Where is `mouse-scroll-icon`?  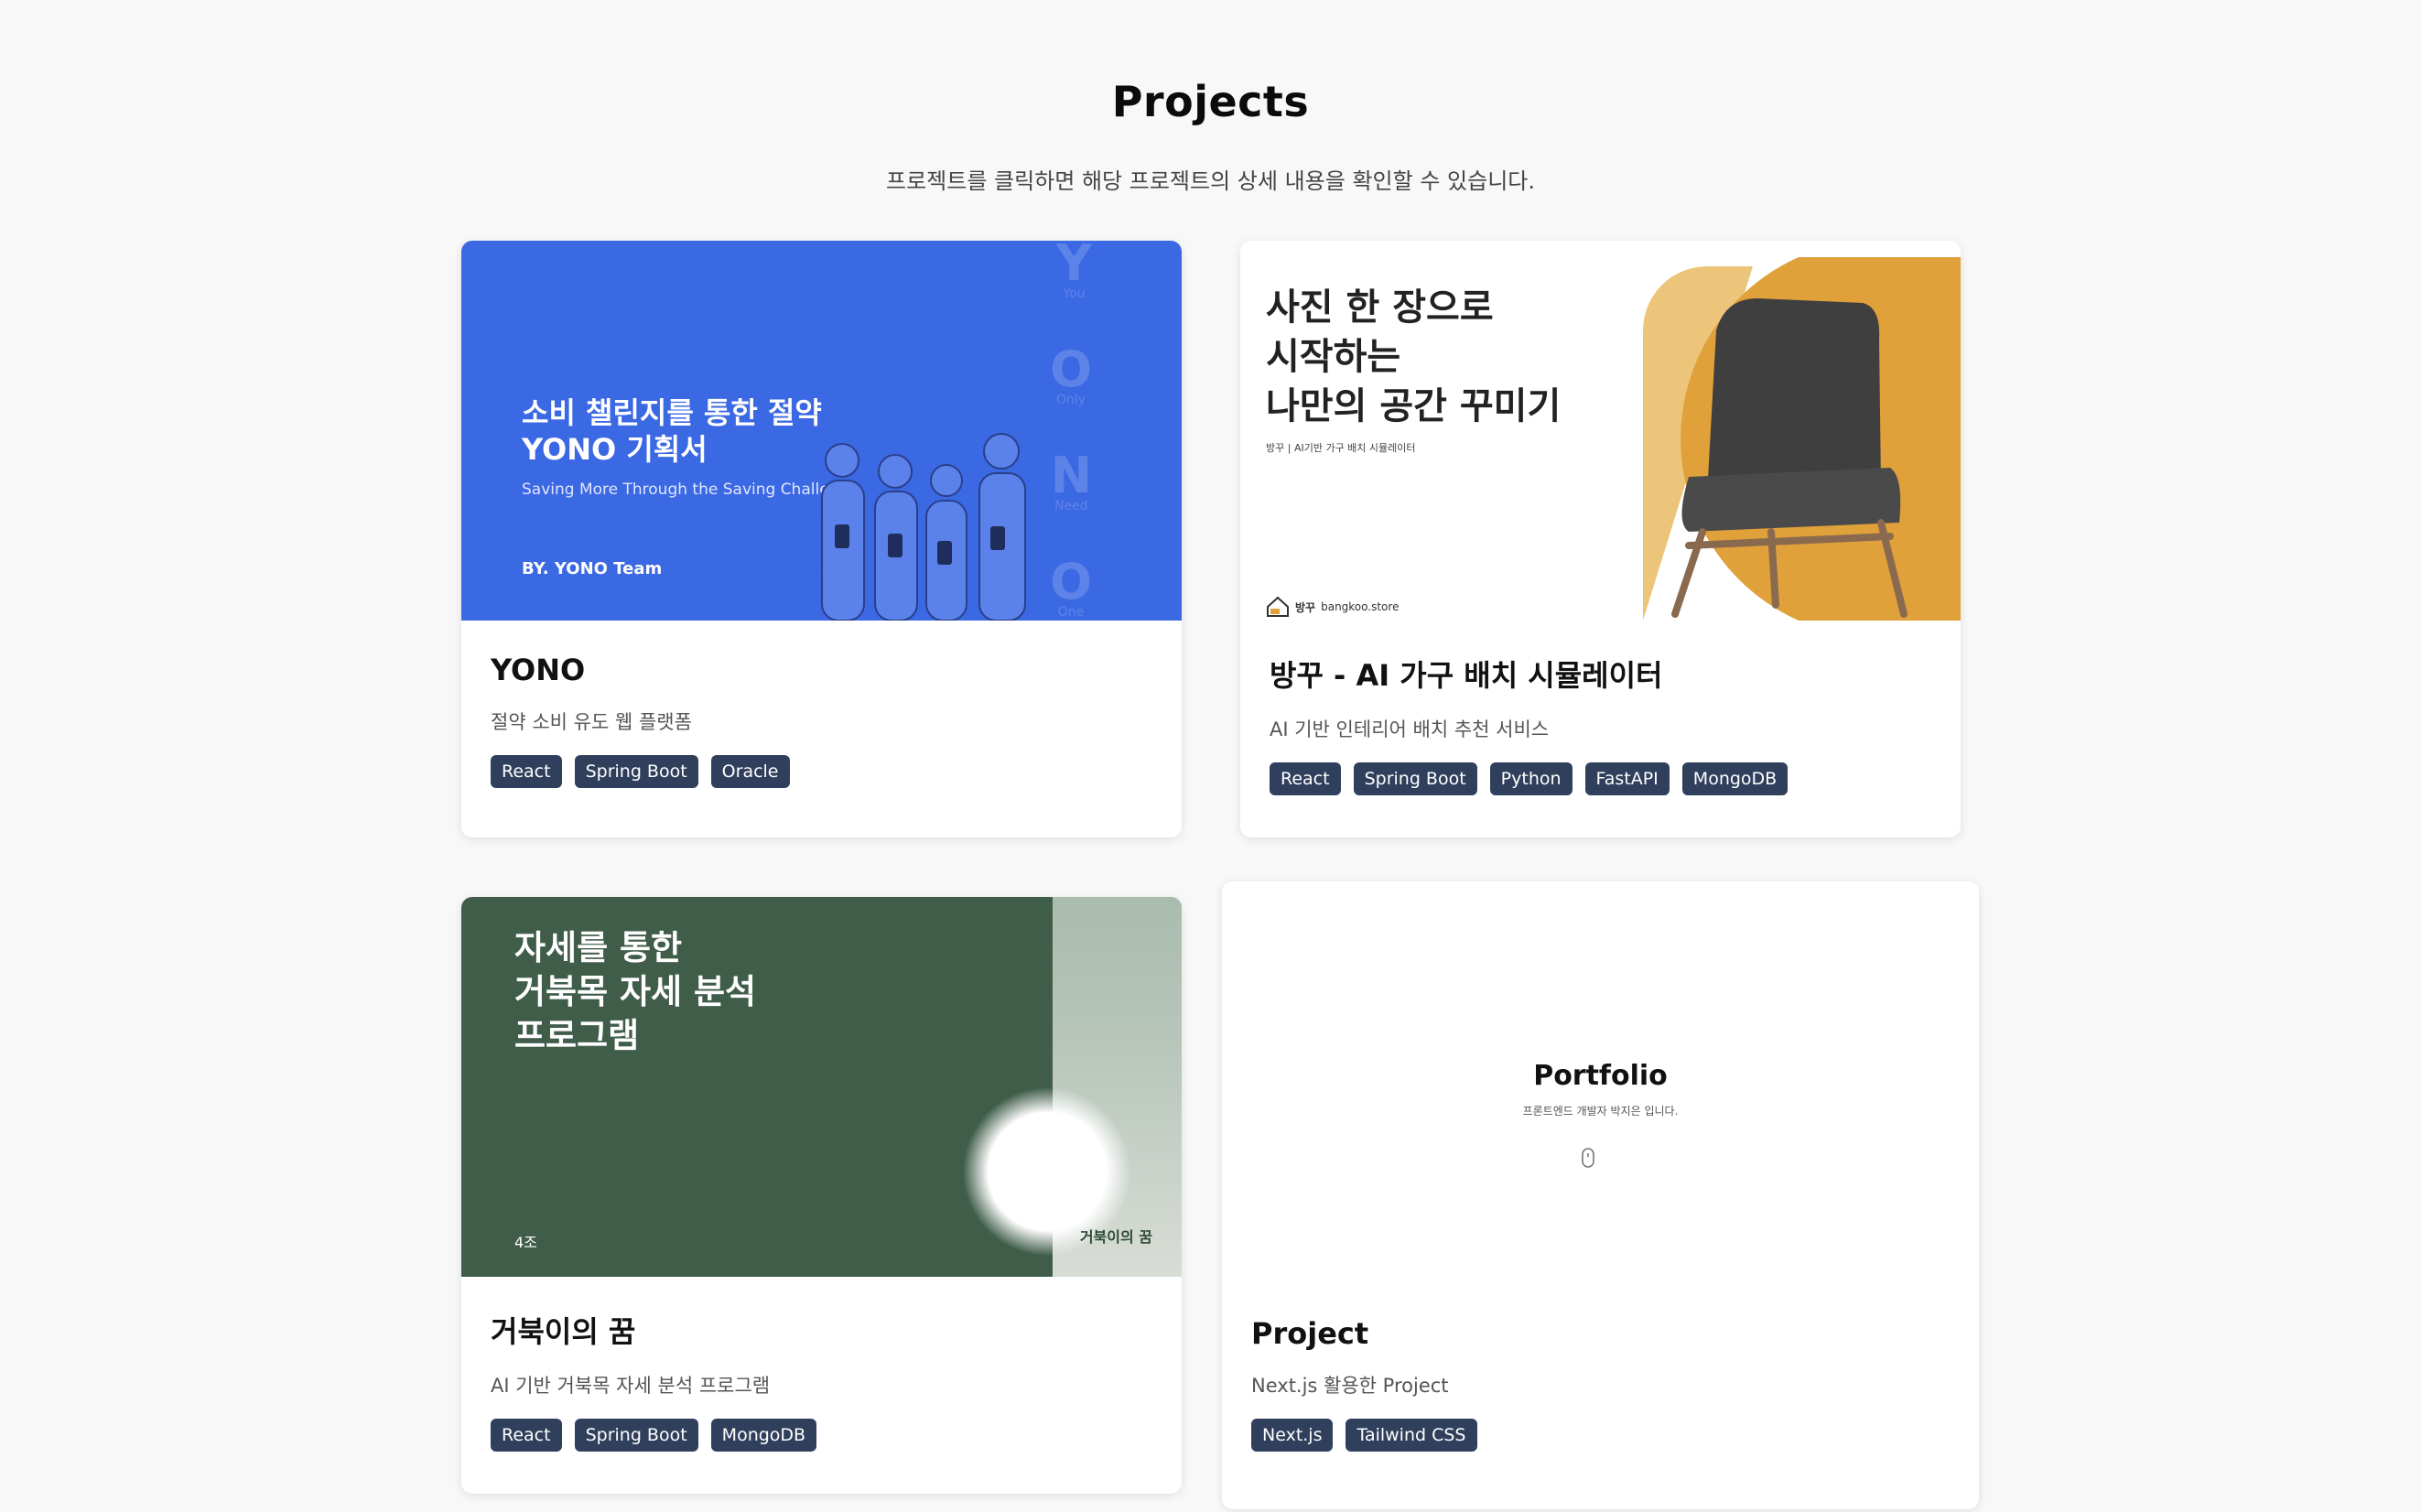 mouse-scroll-icon is located at coordinates (1588, 1158).